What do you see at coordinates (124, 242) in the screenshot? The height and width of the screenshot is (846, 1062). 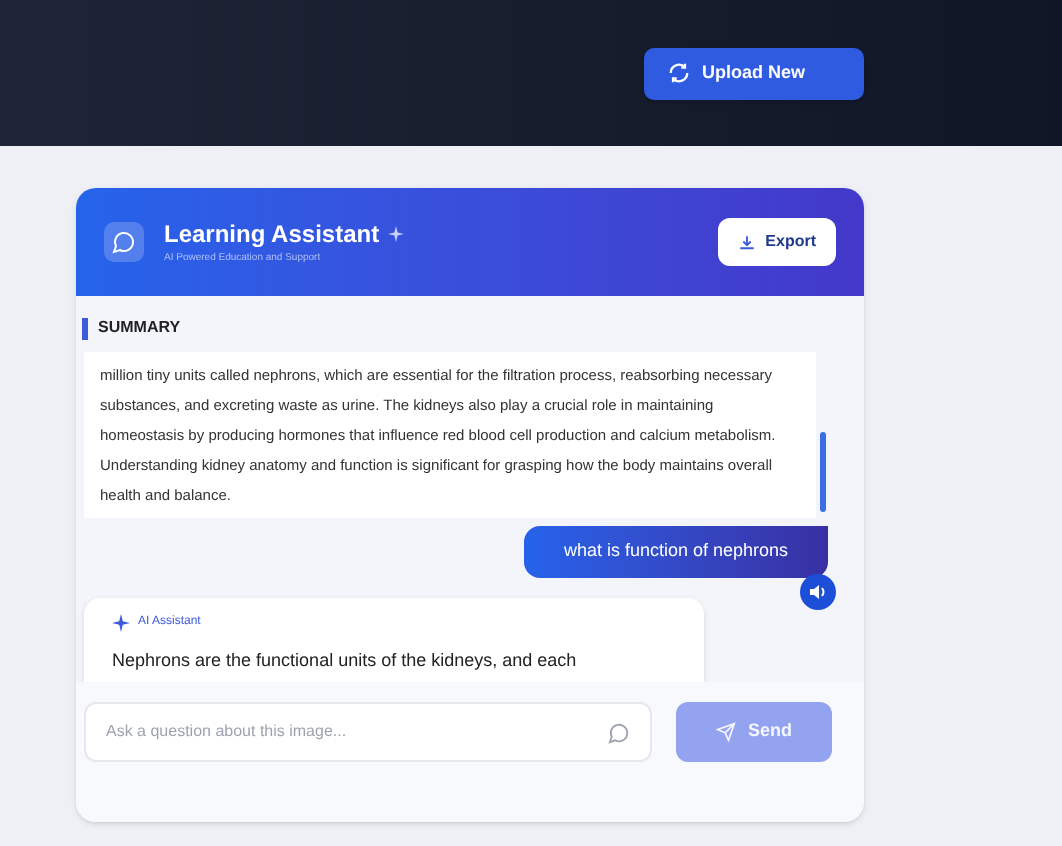 I see `chat-icon` at bounding box center [124, 242].